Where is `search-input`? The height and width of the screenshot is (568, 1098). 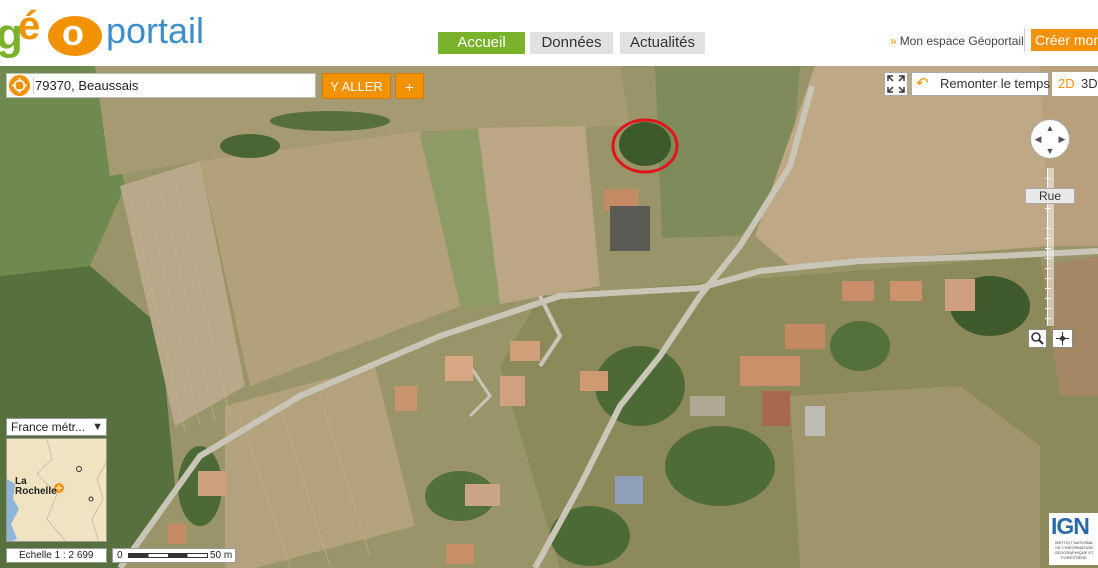 search-input is located at coordinates (172, 85).